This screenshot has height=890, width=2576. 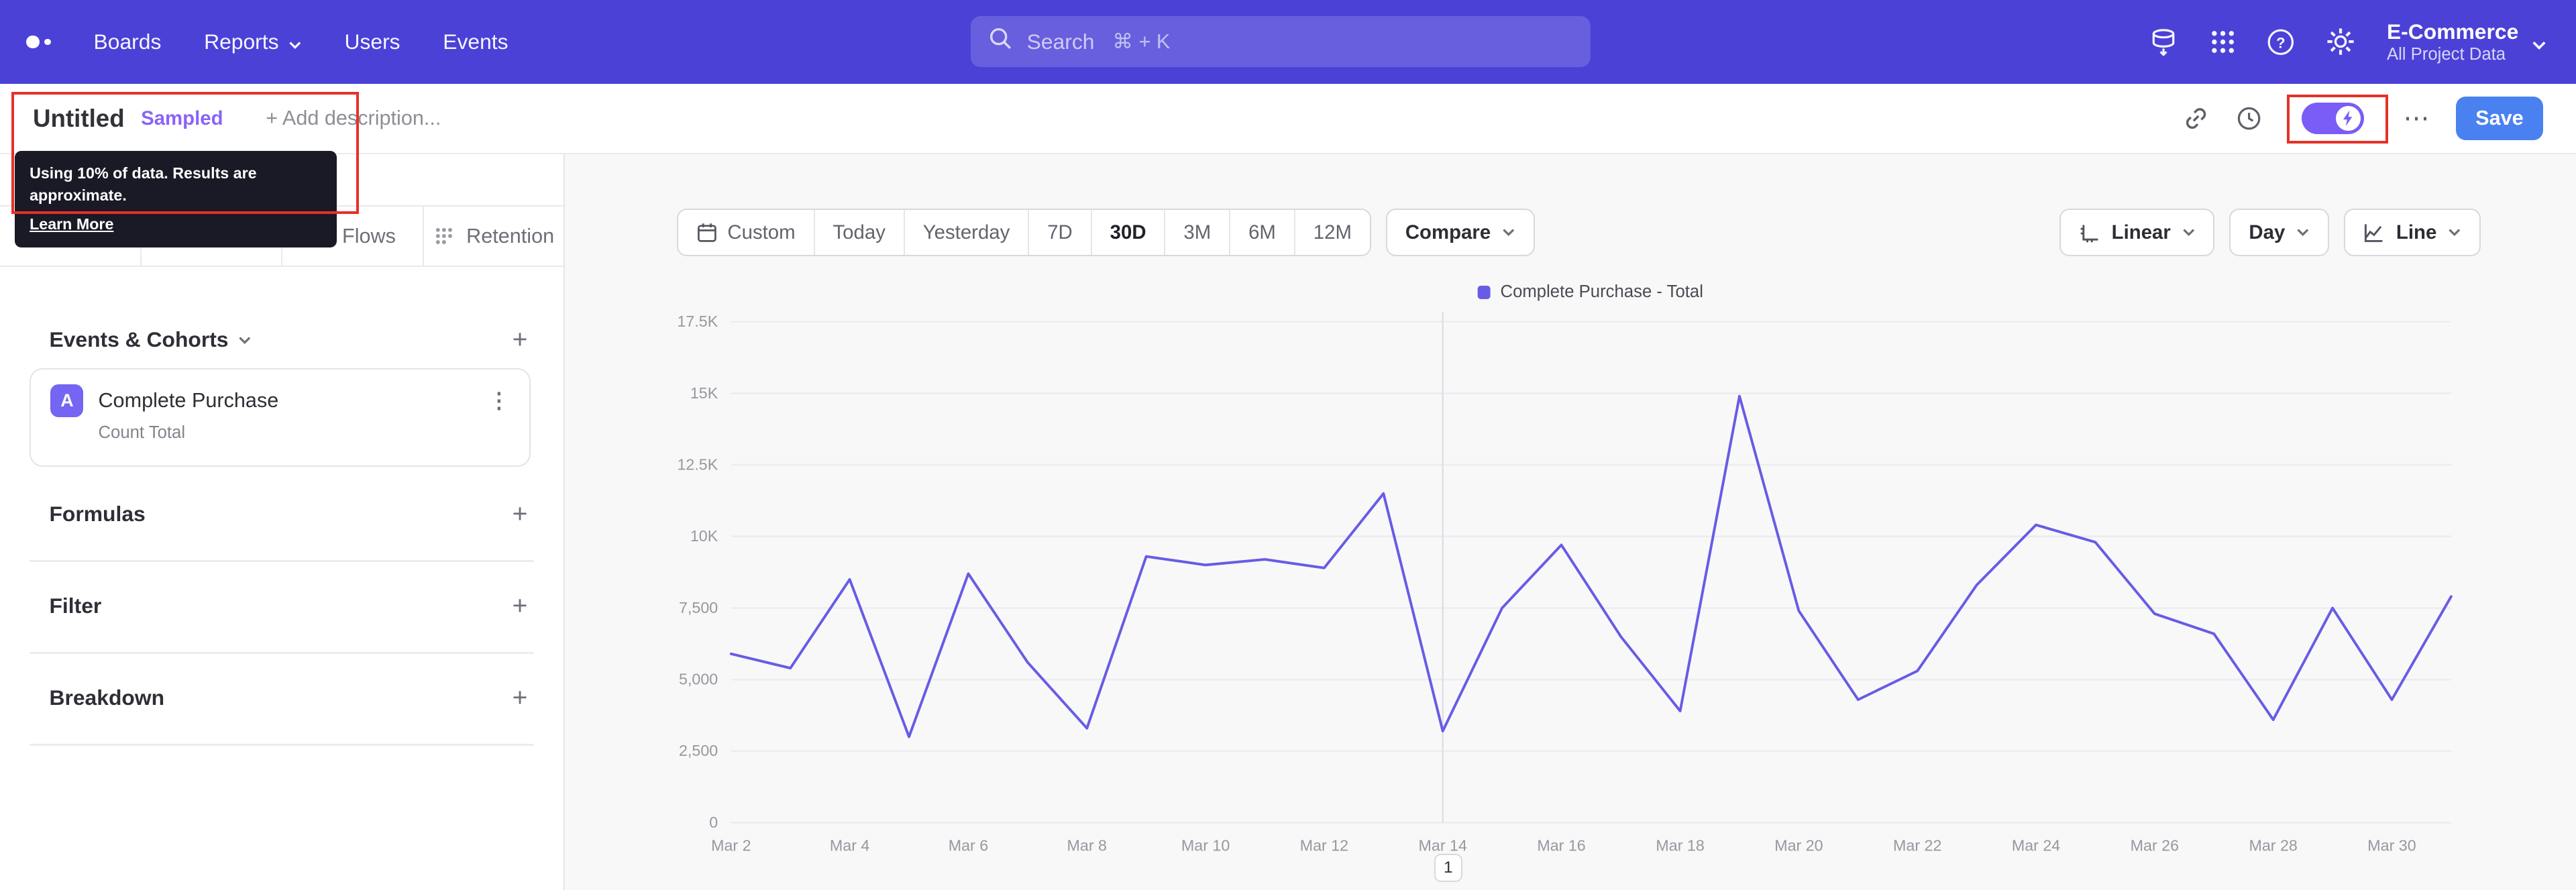 What do you see at coordinates (1059, 233) in the screenshot?
I see `date-7d-button: 7D` at bounding box center [1059, 233].